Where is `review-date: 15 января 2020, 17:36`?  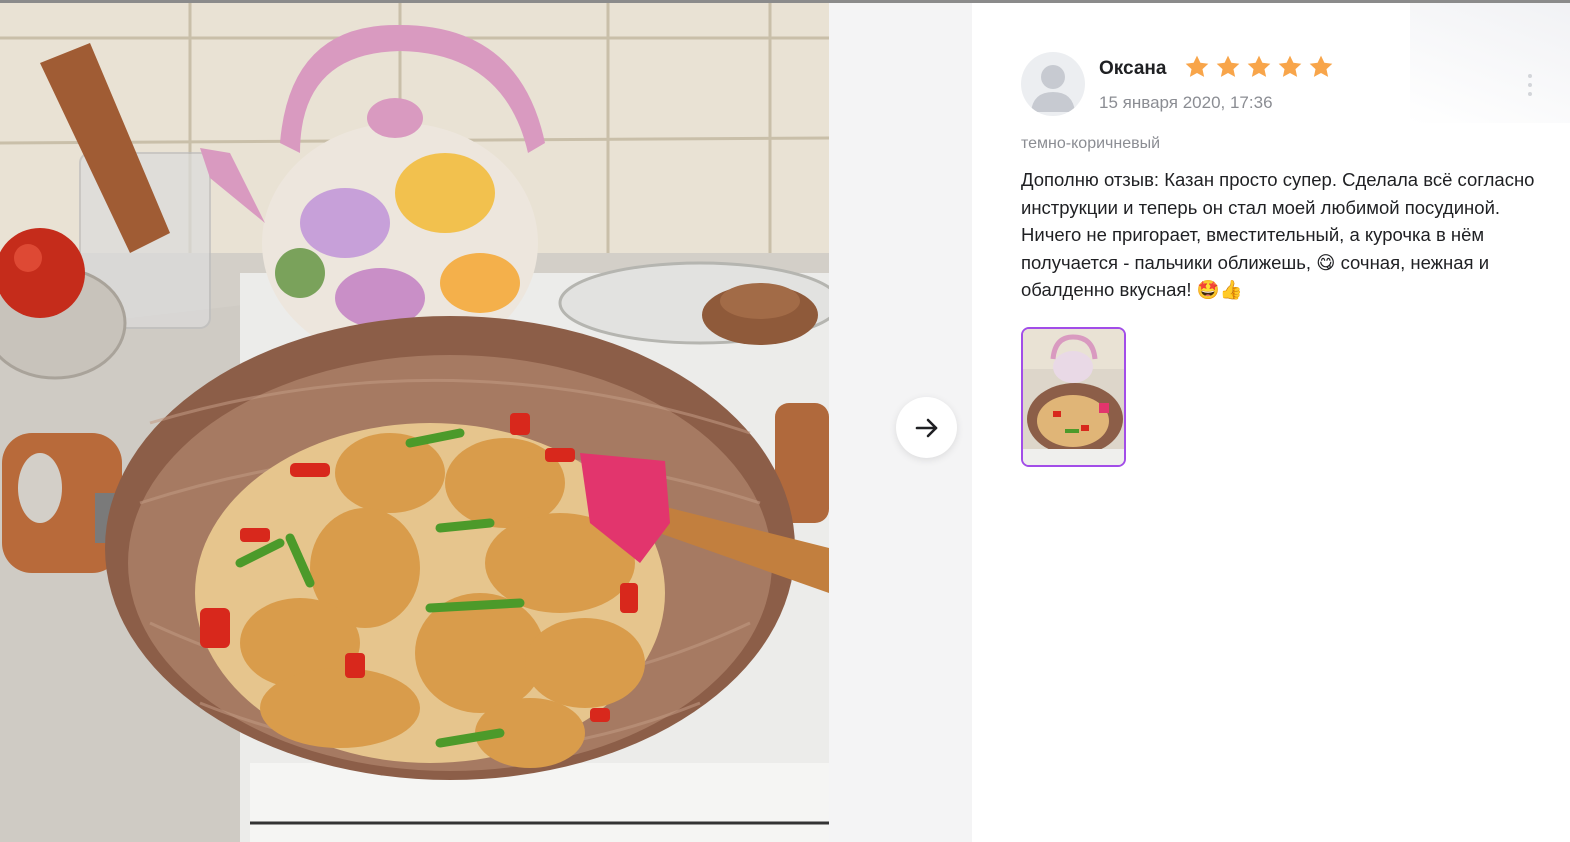
review-date: 15 января 2020, 17:36 is located at coordinates (1186, 102).